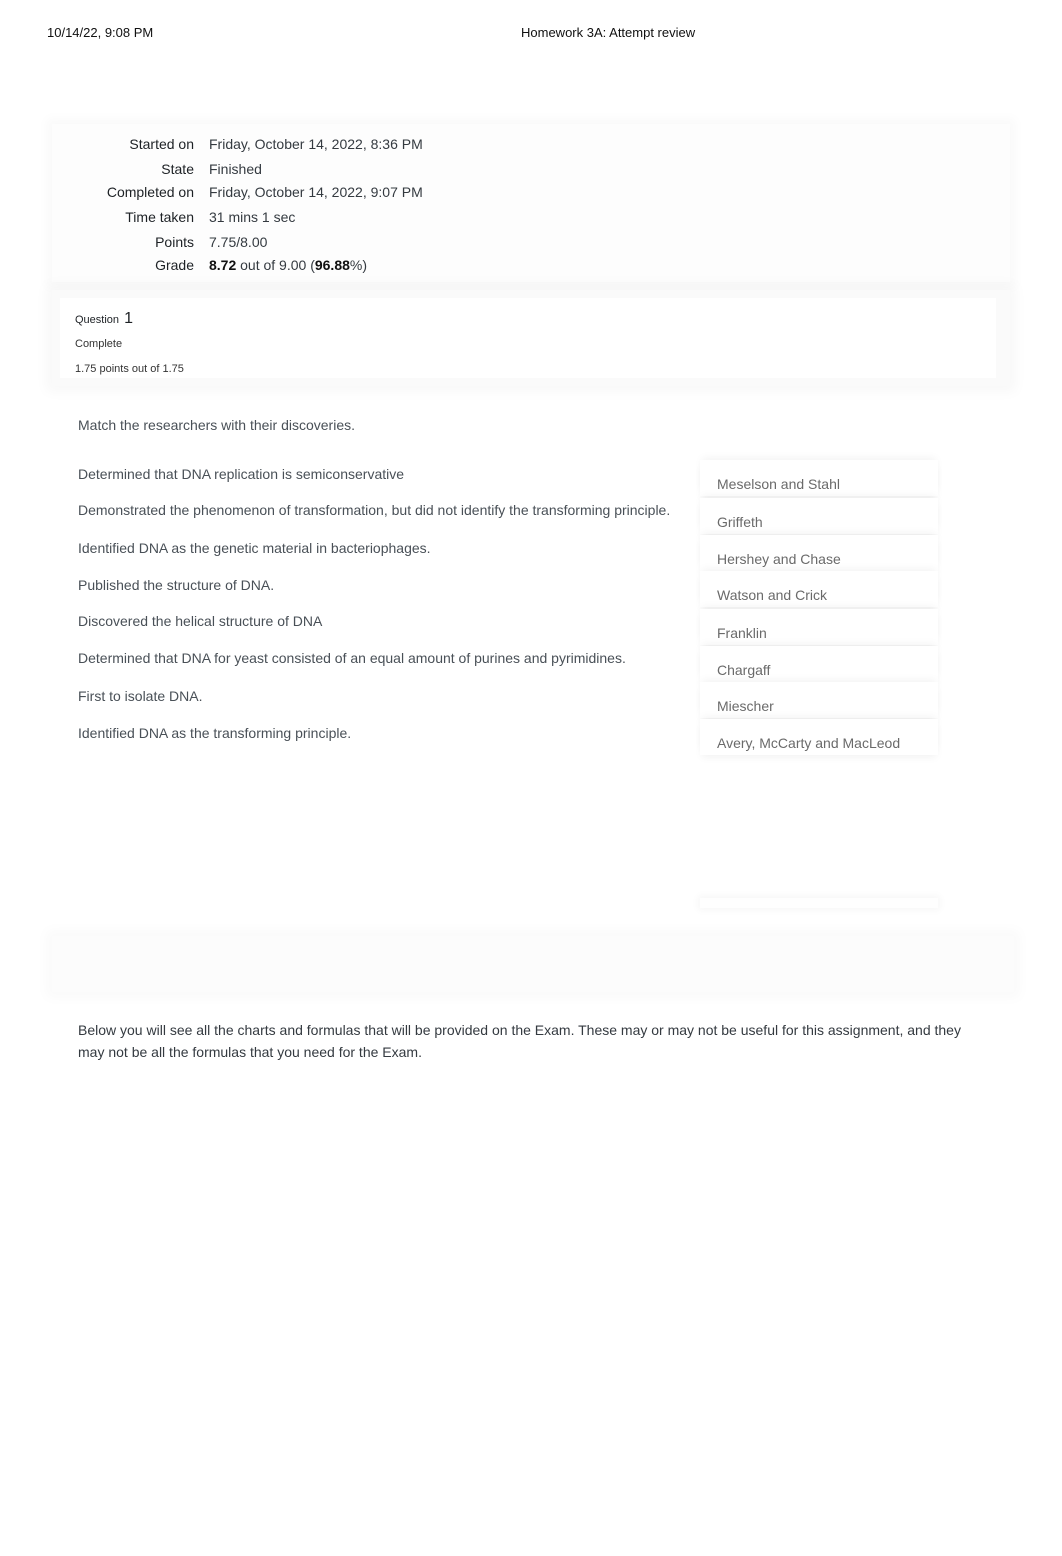 The image size is (1062, 1556). Describe the element at coordinates (100, 32) in the screenshot. I see `print-datetime: 10/14/22, 9:08 PM` at that location.